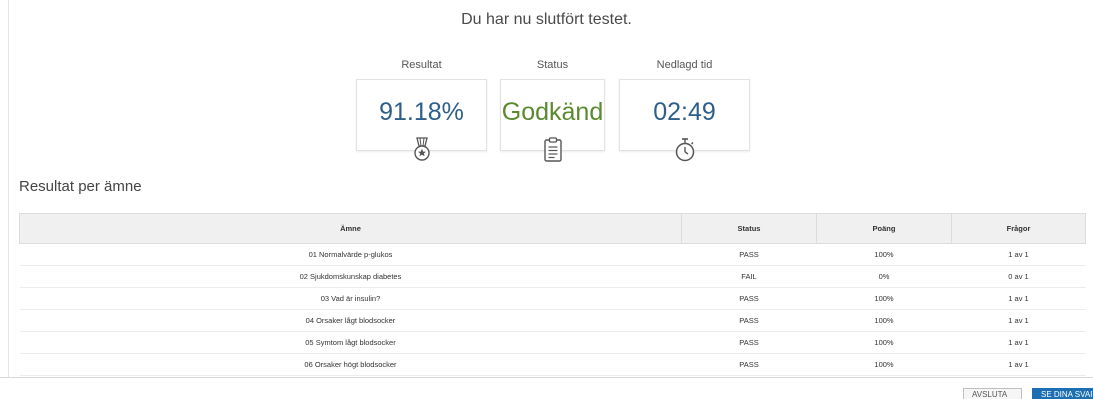 This screenshot has height=399, width=1093. I want to click on cell-topic: 05 Symtom lågt blodsocker, so click(350, 342).